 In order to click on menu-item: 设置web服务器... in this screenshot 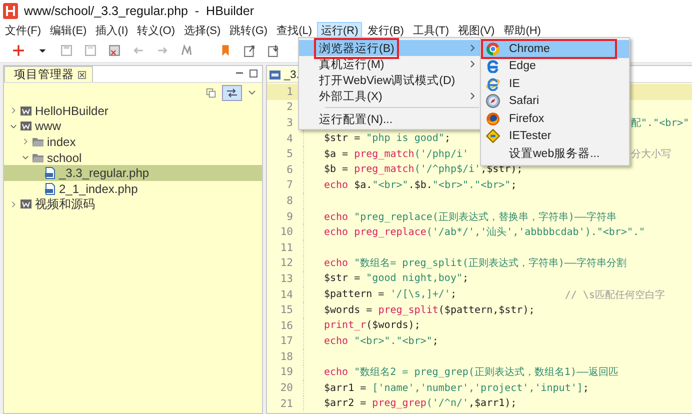, I will do `click(555, 153)`.